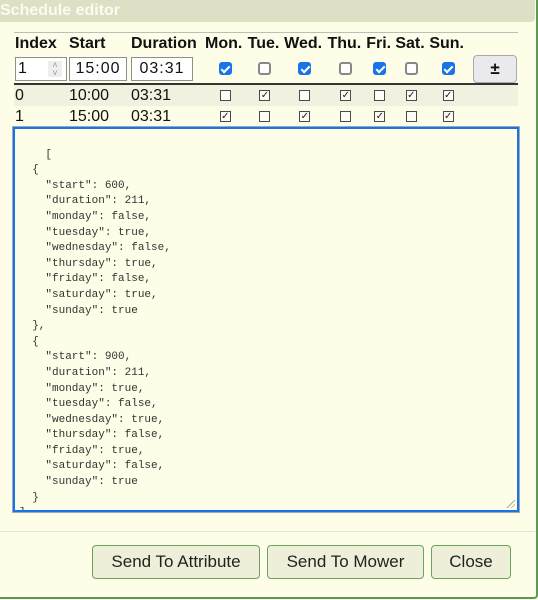 Image resolution: width=538 pixels, height=600 pixels. What do you see at coordinates (345, 562) in the screenshot?
I see `send-to-mower-button: Send To Mower` at bounding box center [345, 562].